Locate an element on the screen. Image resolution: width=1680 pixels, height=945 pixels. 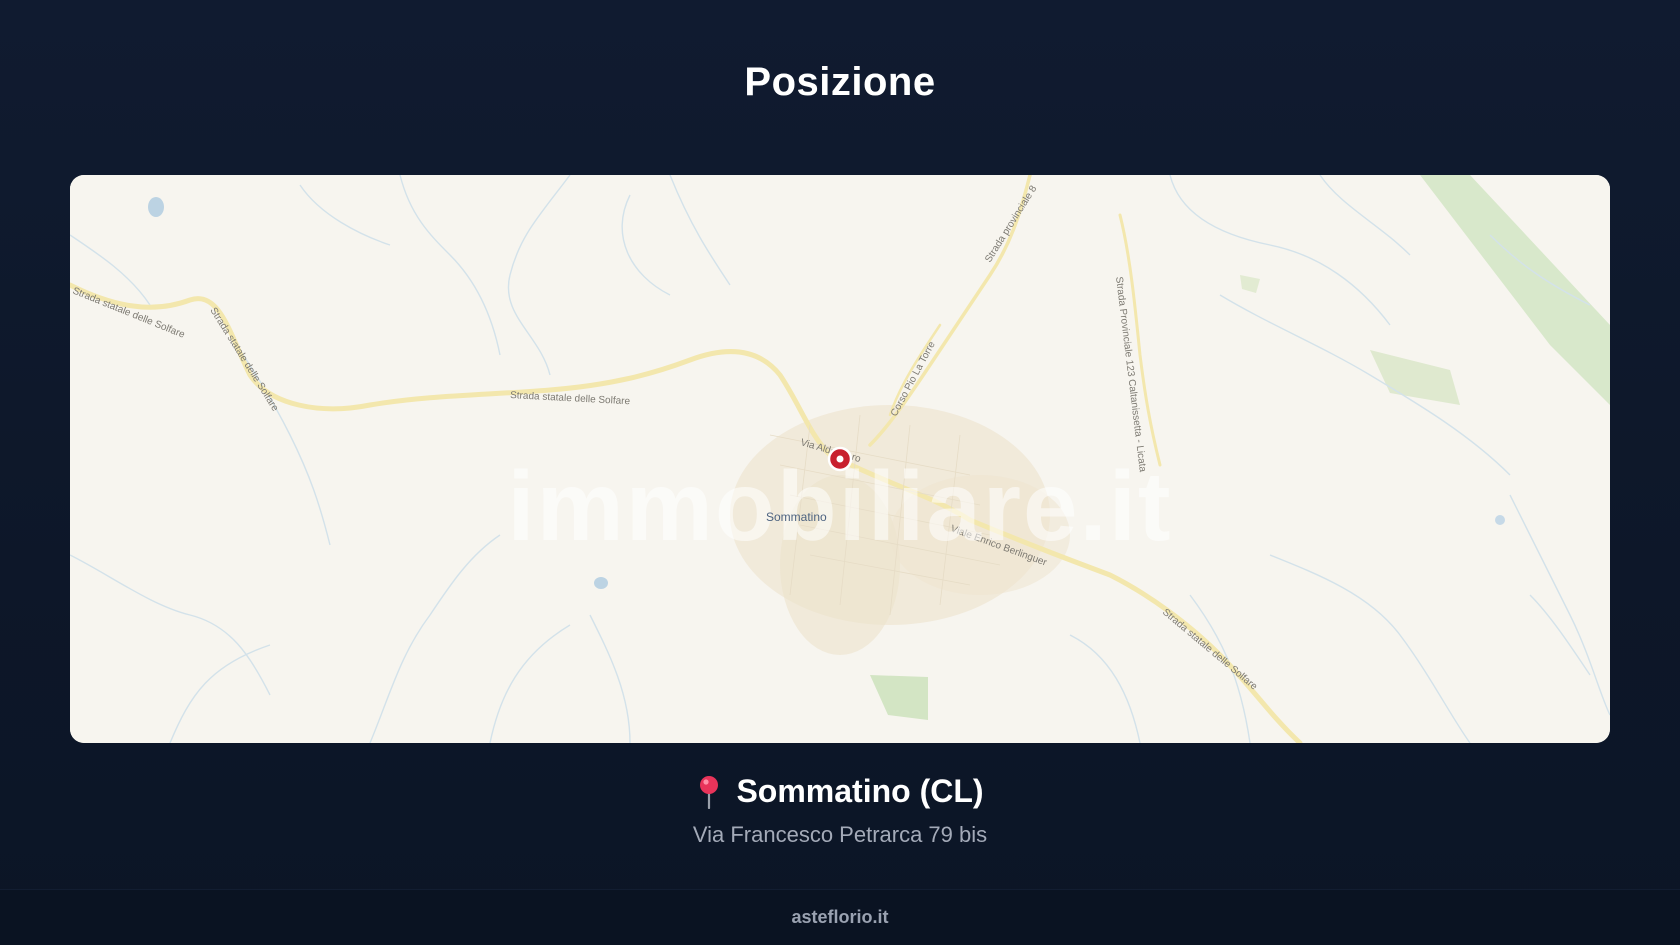
round-pushpin-icon is located at coordinates (709, 792).